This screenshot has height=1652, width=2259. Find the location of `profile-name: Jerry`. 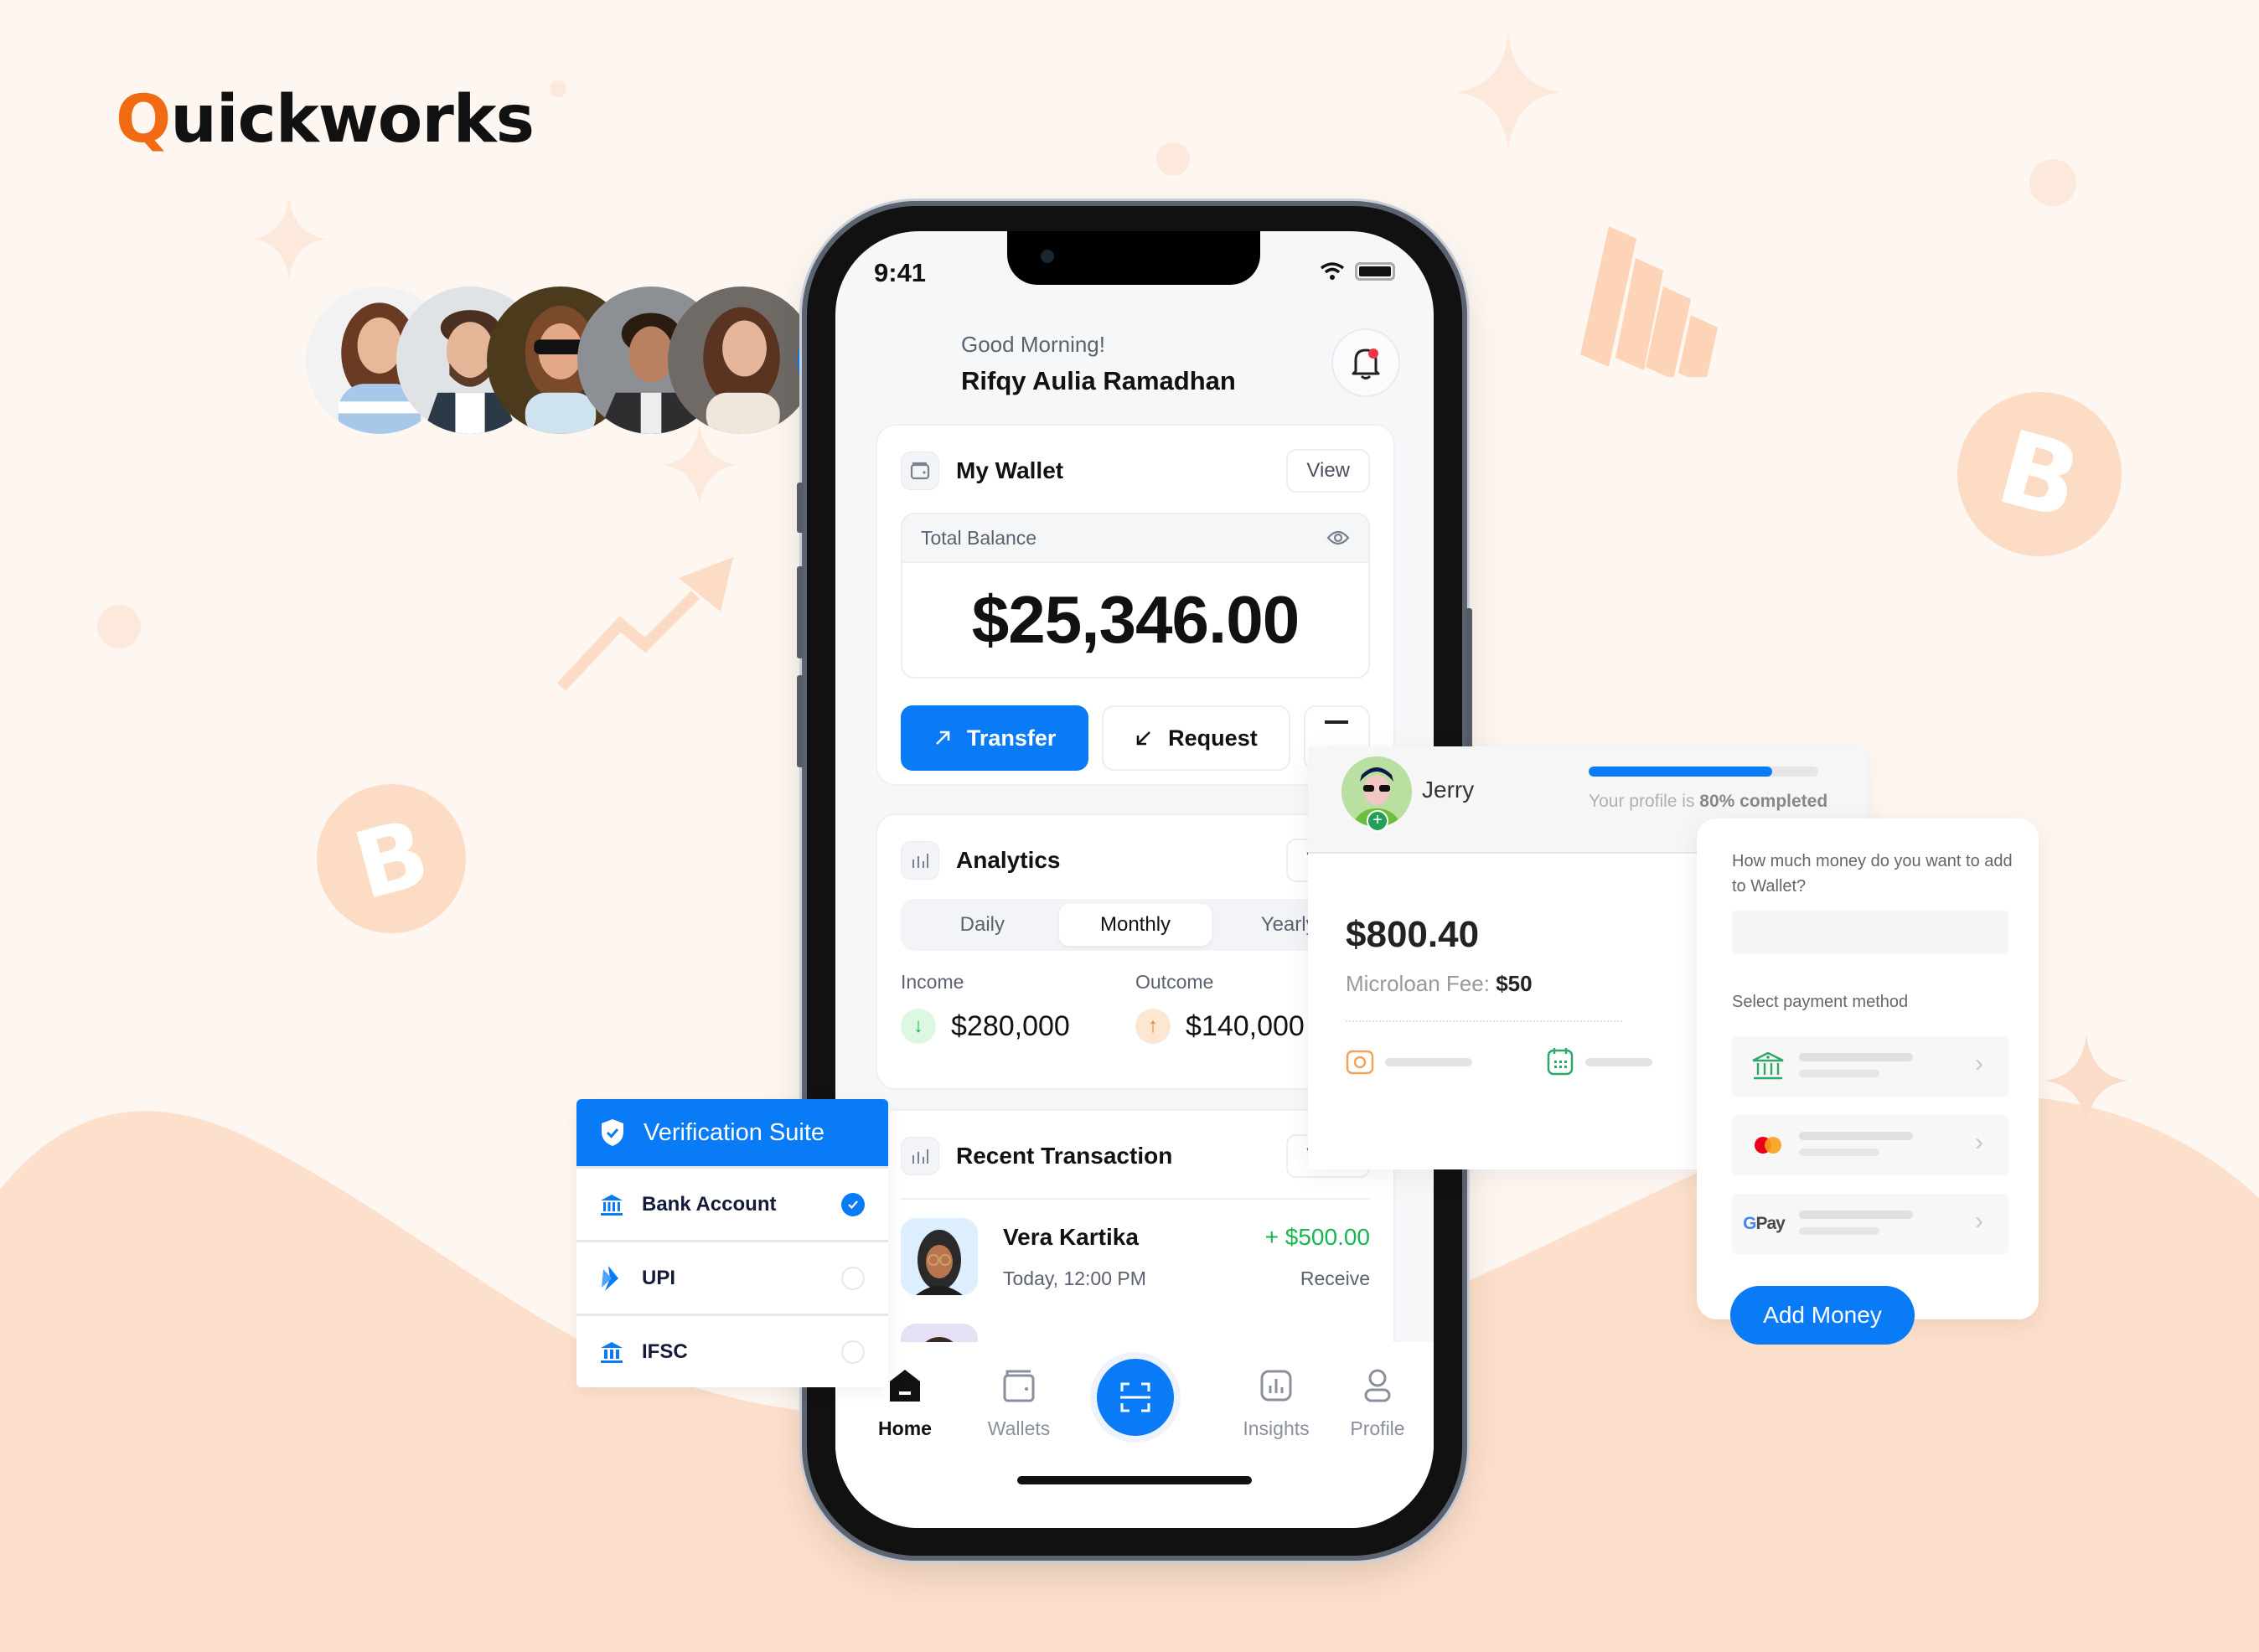

profile-name: Jerry is located at coordinates (1448, 790).